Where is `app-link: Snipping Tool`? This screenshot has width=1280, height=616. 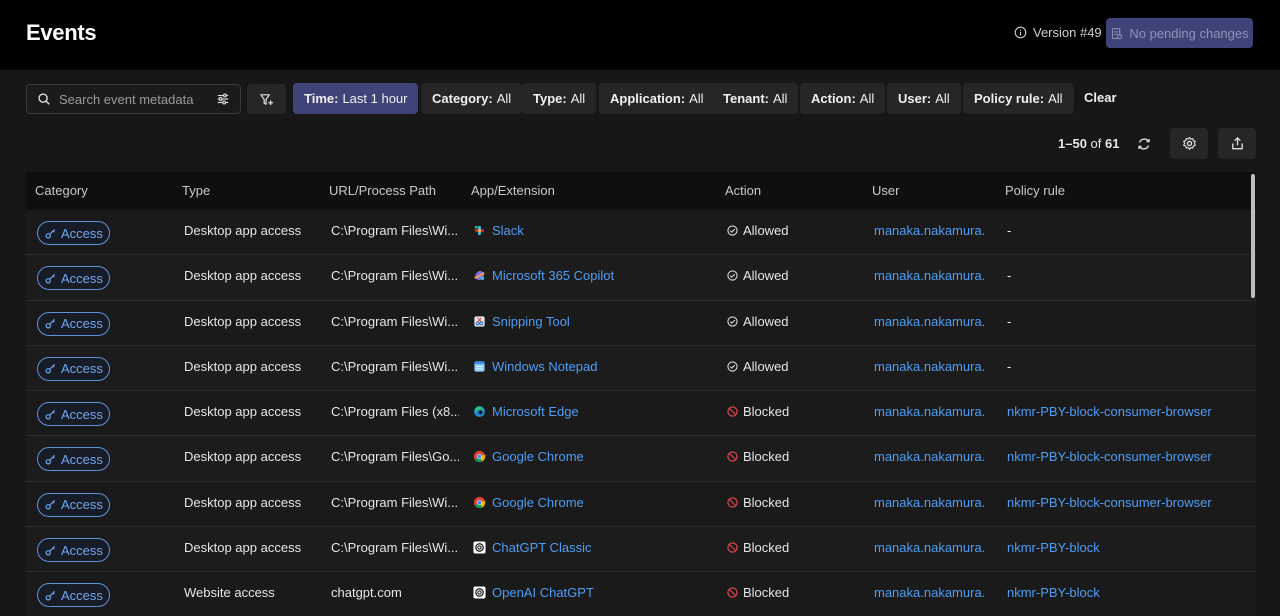
app-link: Snipping Tool is located at coordinates (531, 321).